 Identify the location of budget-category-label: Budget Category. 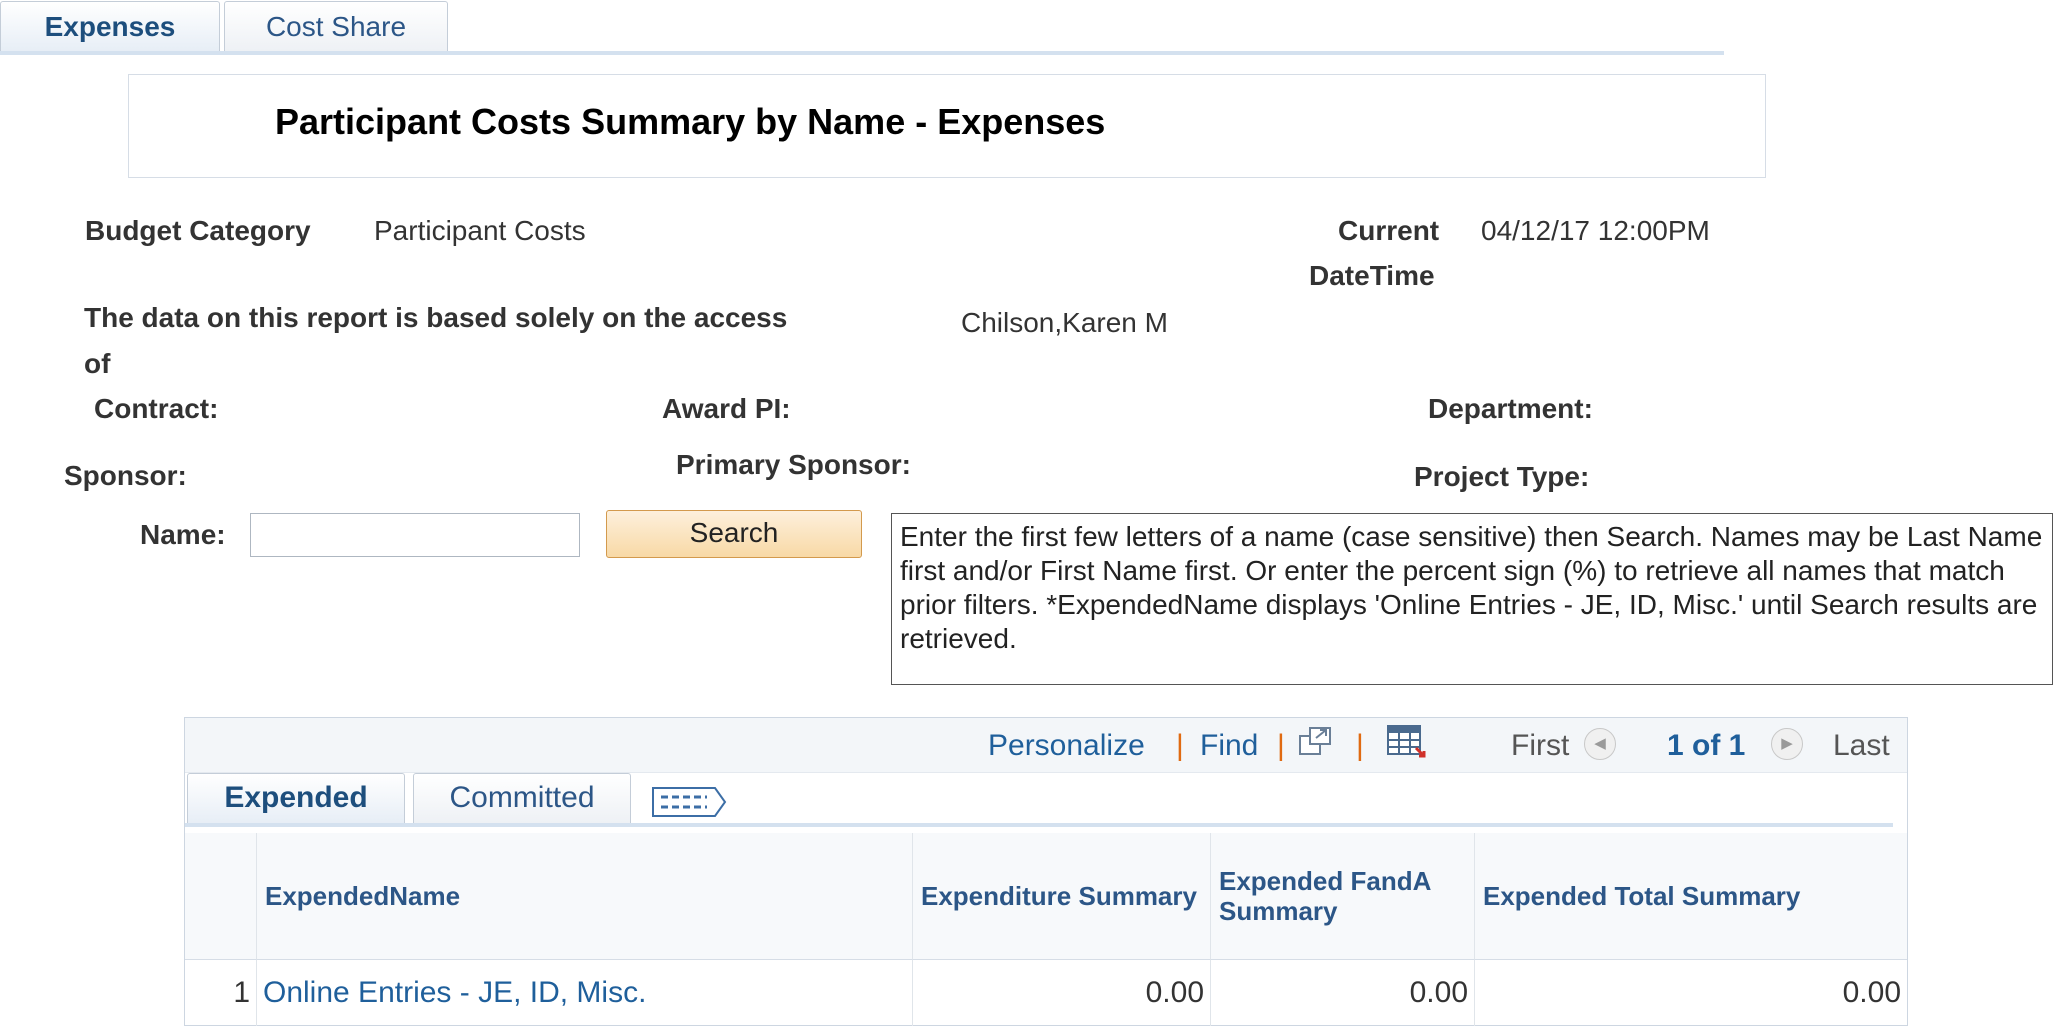
(198, 230).